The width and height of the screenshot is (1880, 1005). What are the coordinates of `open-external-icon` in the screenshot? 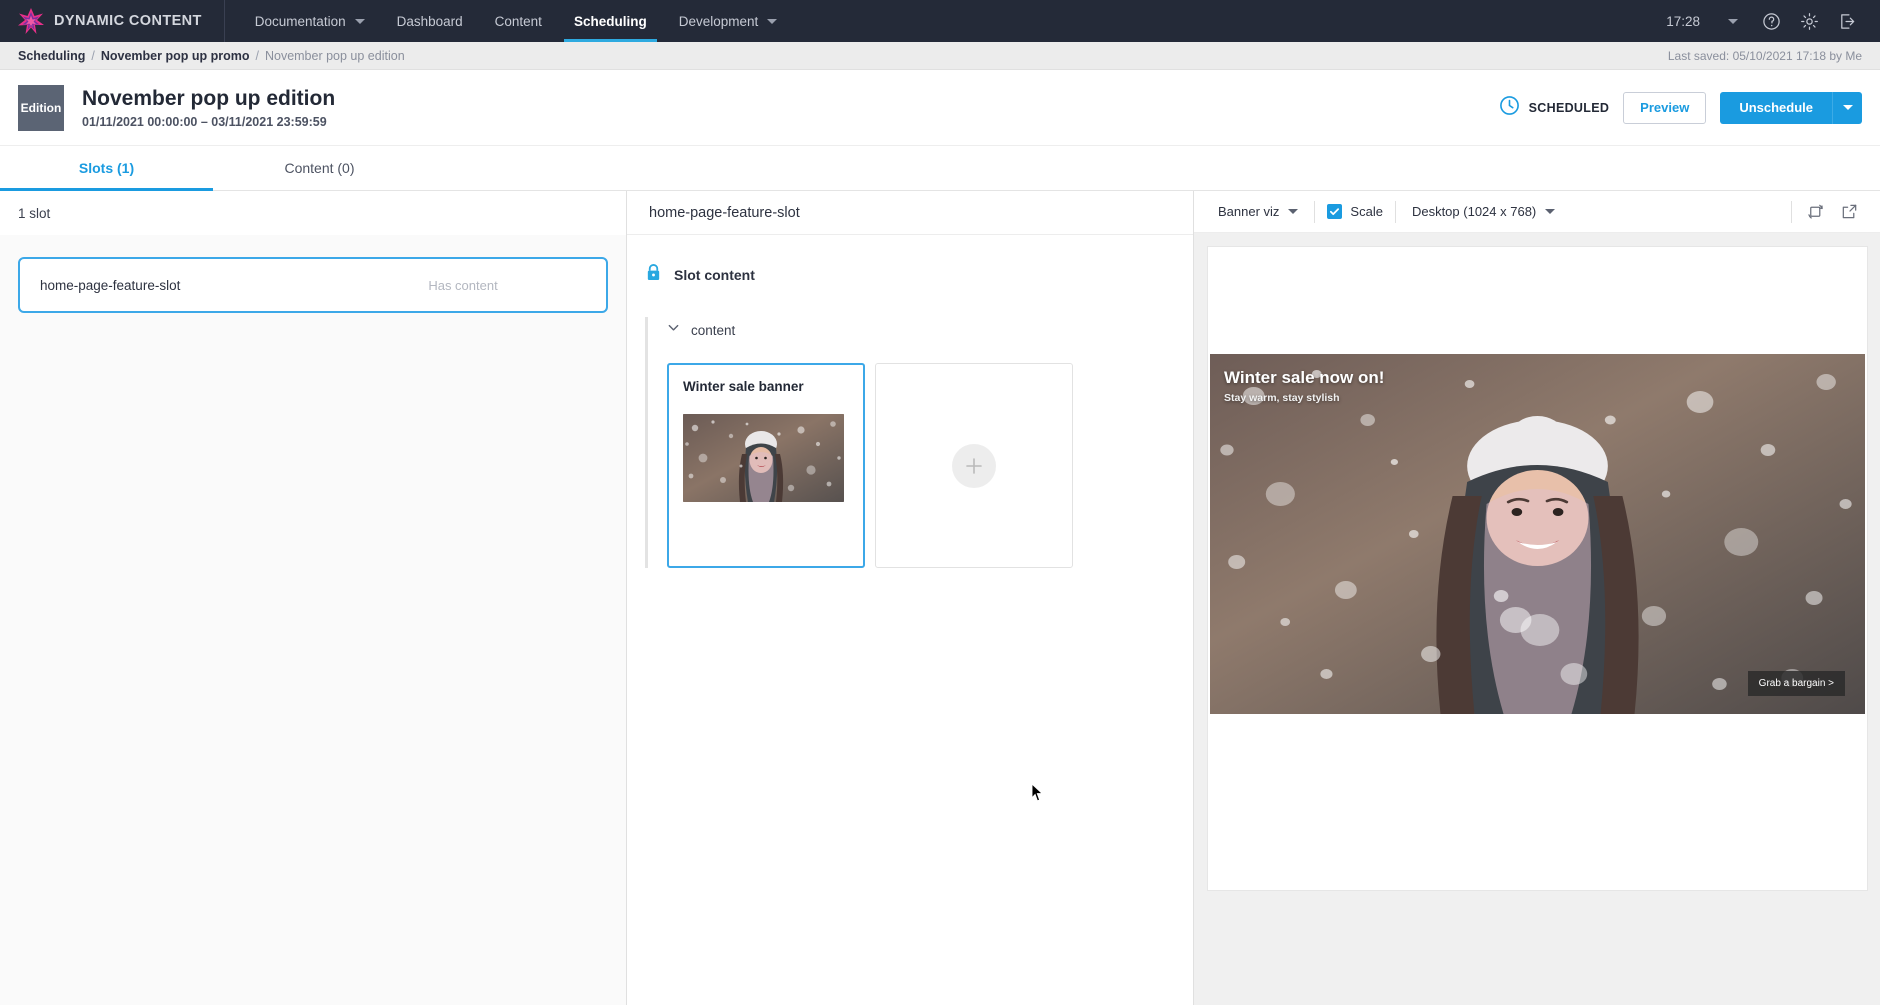 It's located at (1849, 212).